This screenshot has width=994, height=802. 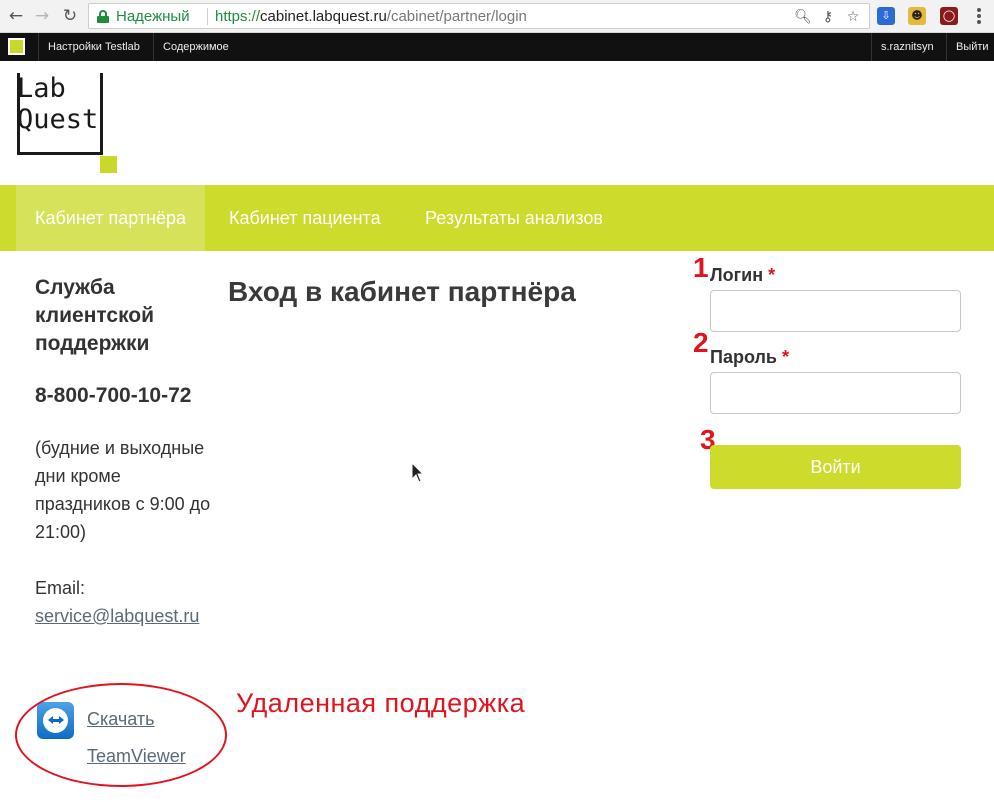 What do you see at coordinates (949, 16) in the screenshot?
I see `ublock-extension-icon: ◯` at bounding box center [949, 16].